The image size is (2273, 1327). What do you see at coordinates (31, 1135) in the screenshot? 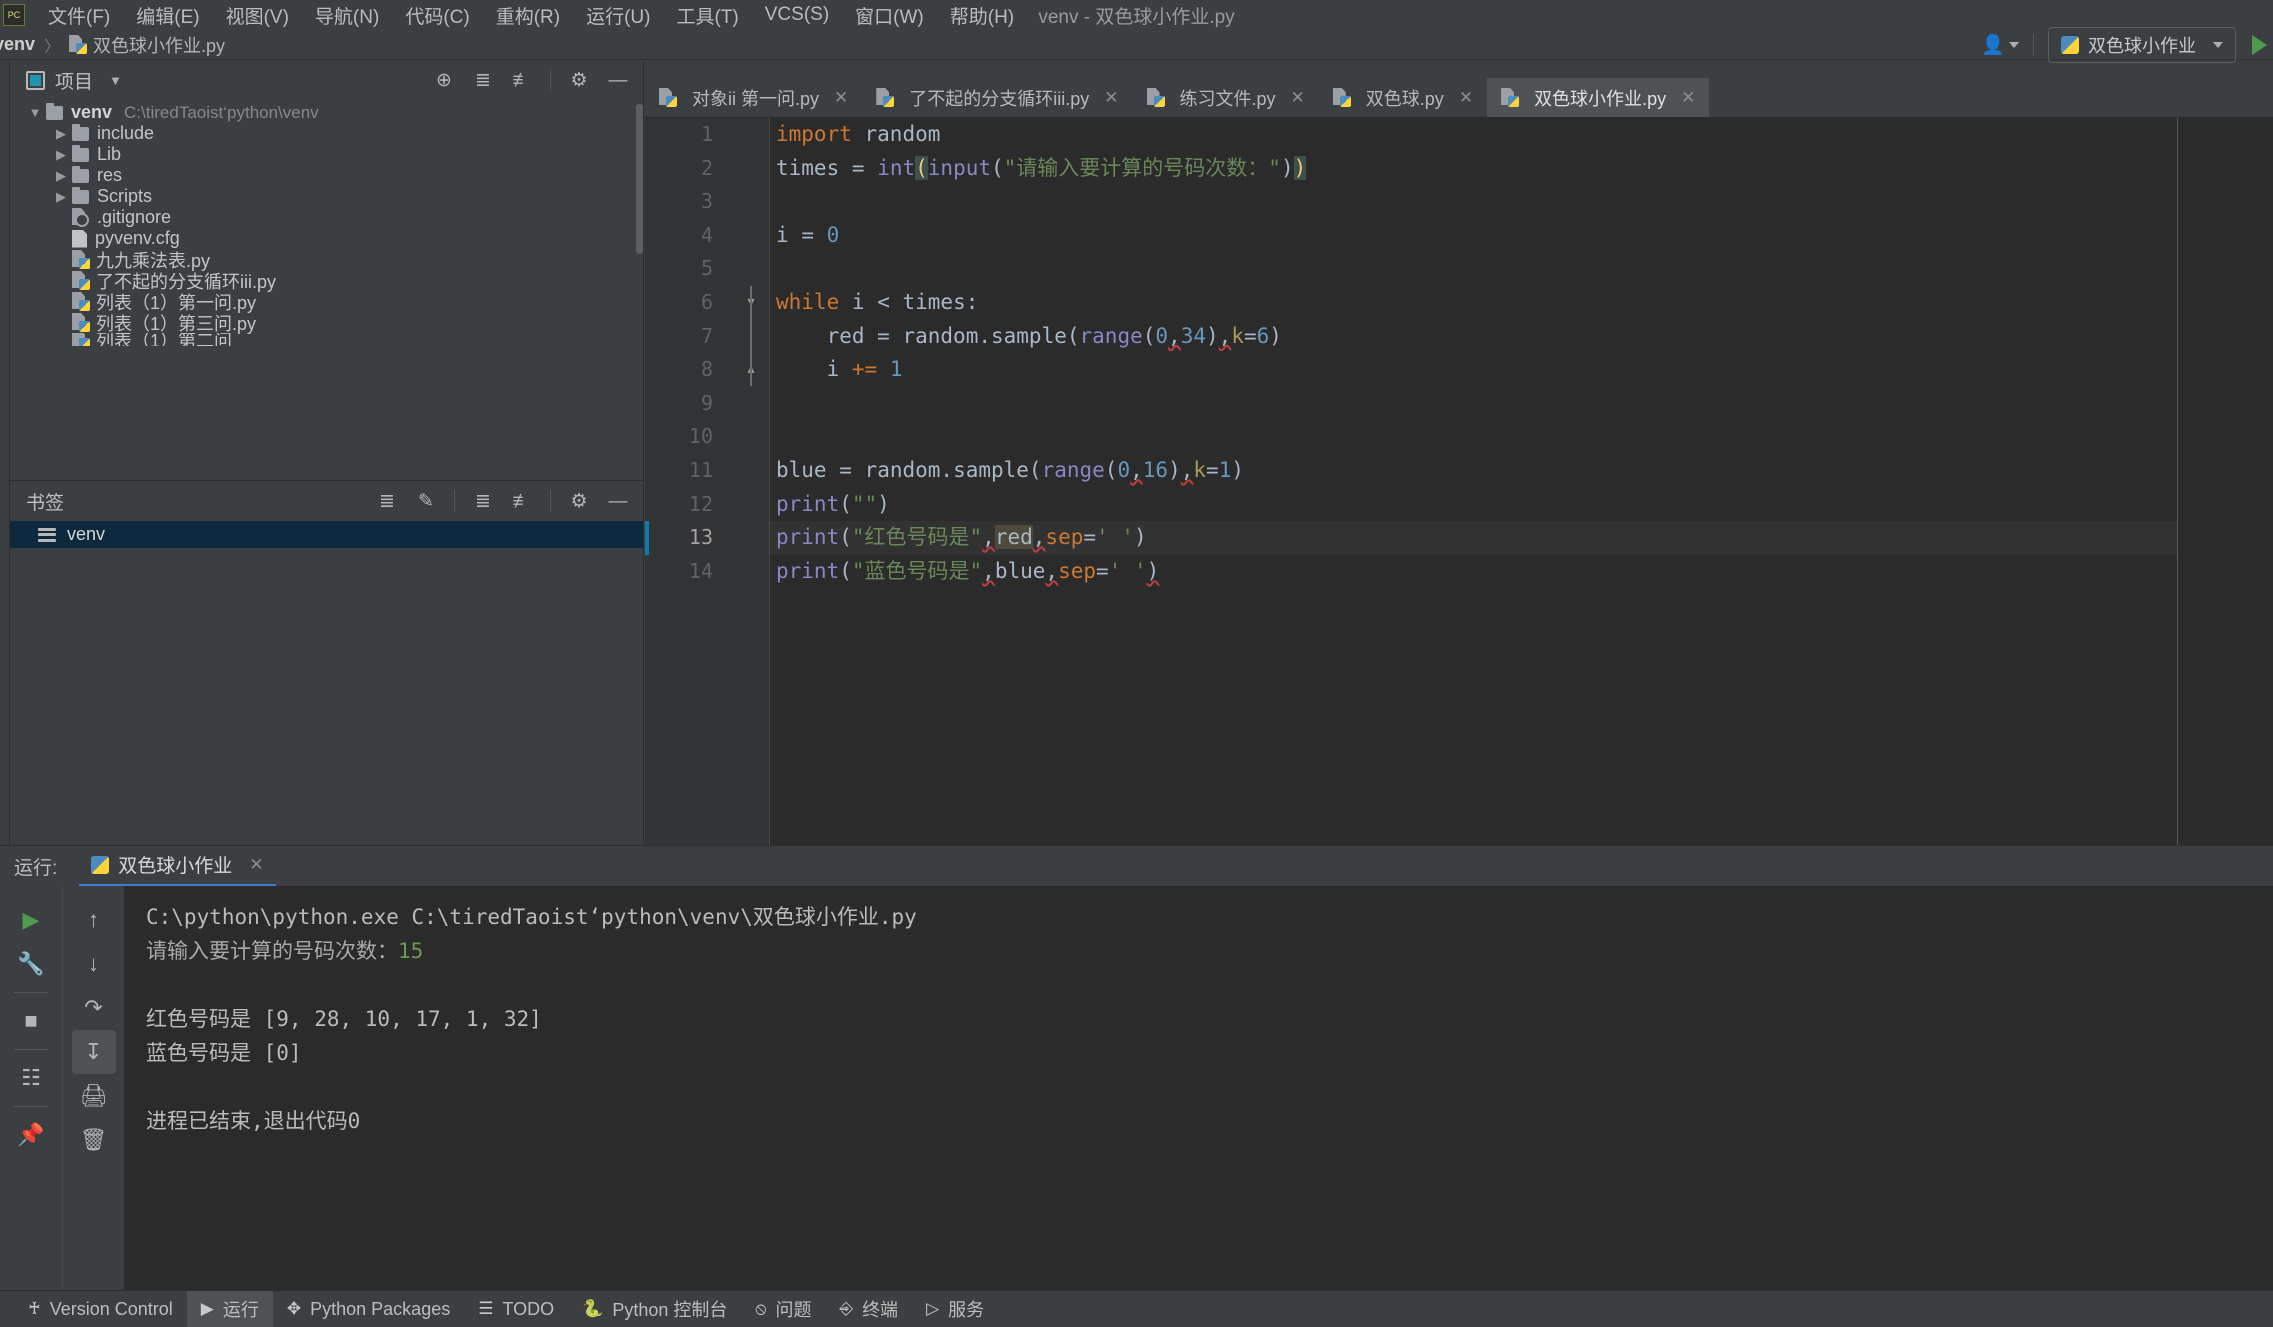
I see `pin-icon: 📌` at bounding box center [31, 1135].